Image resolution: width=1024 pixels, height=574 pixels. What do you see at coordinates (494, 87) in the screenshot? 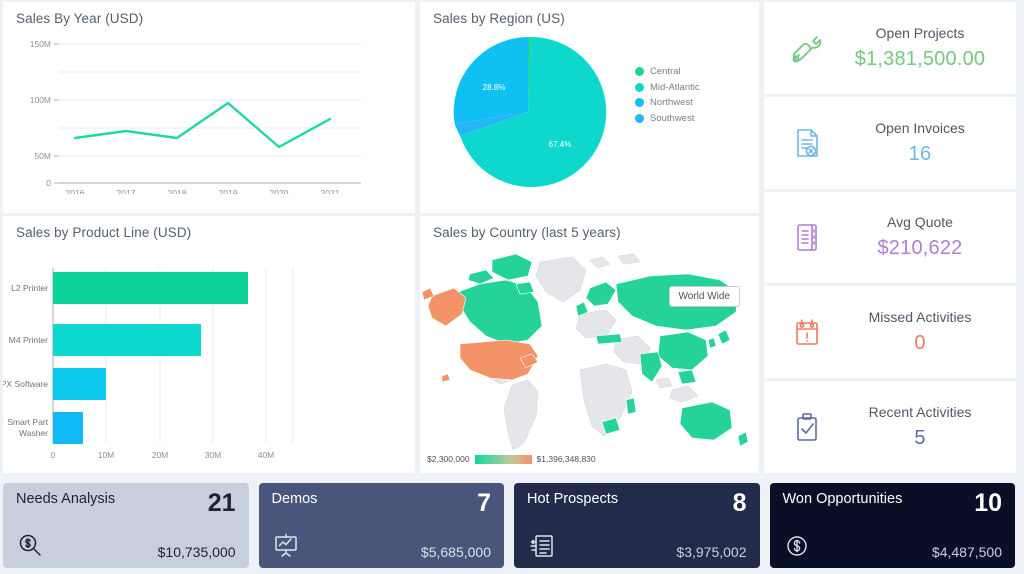
I see `pie-label-northwest: 28.8%` at bounding box center [494, 87].